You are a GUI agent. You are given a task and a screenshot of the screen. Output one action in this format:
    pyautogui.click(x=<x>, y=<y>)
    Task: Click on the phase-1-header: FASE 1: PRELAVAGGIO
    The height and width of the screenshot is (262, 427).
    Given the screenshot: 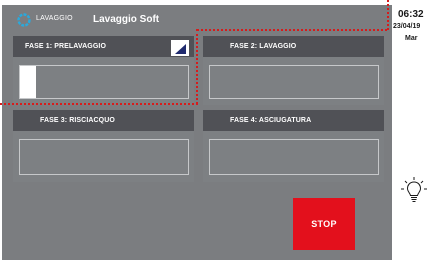 What is the action you would take?
    pyautogui.click(x=103, y=46)
    